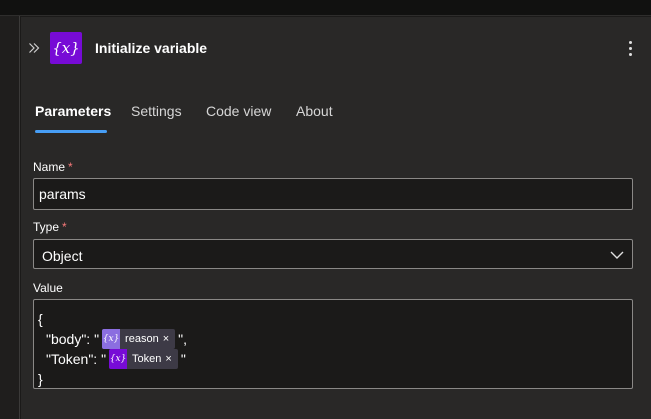 Image resolution: width=651 pixels, height=419 pixels. I want to click on tab-code-view: Code view, so click(238, 115).